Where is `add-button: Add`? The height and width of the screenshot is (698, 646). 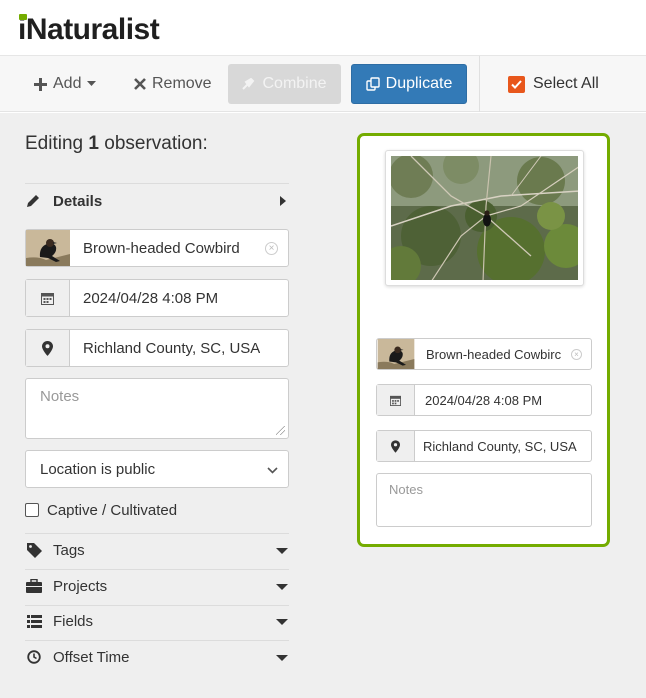
add-button: Add is located at coordinates (65, 84).